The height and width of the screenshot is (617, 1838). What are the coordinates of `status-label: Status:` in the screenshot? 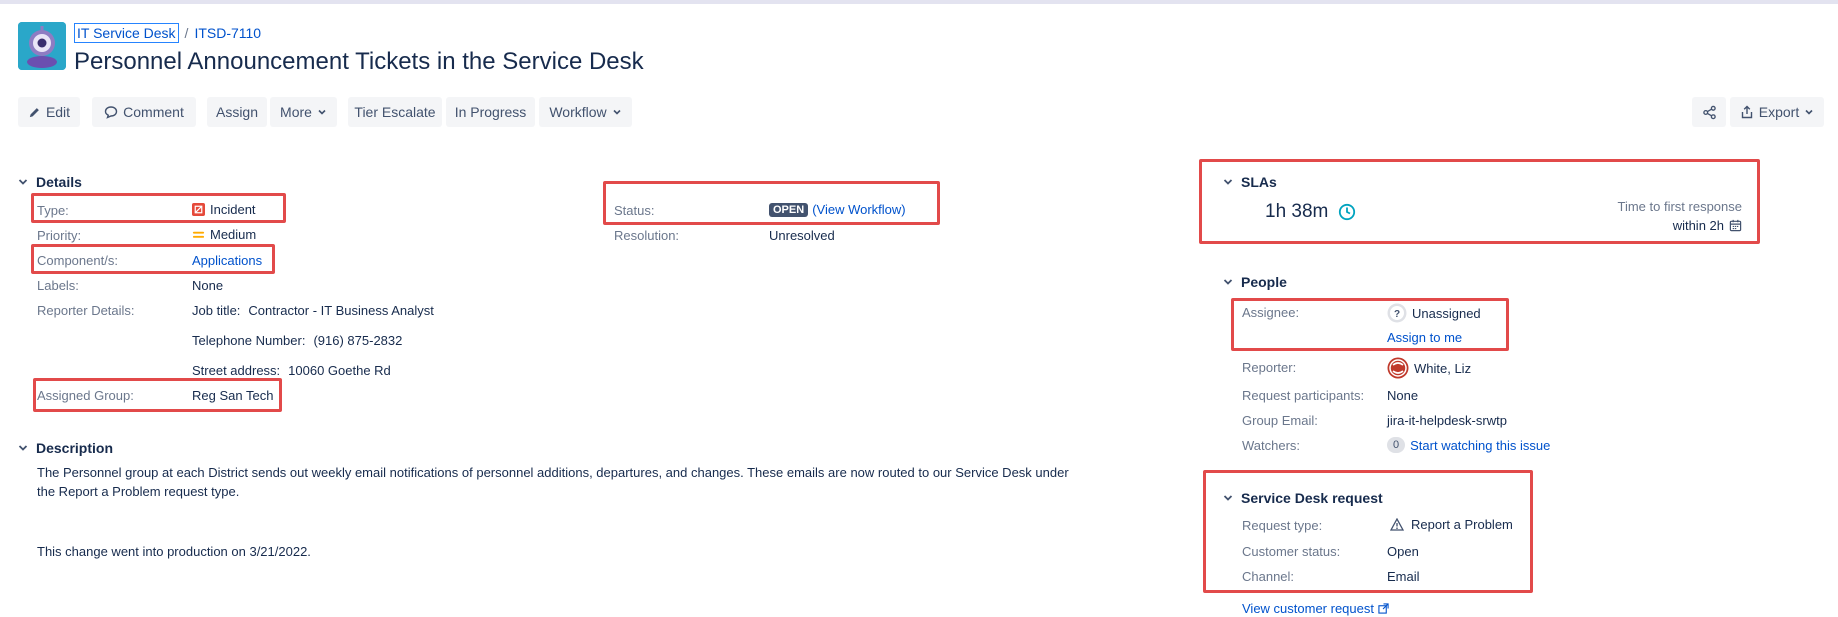 It's located at (634, 210).